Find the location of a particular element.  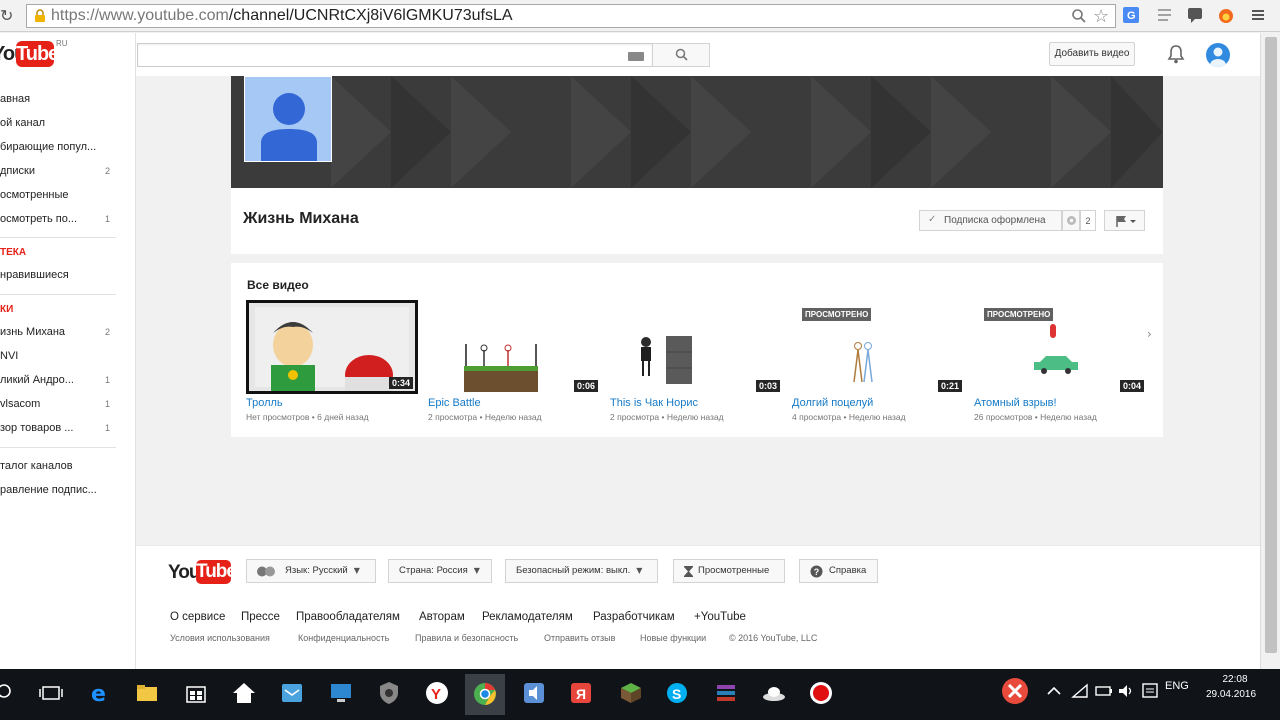

notification-app-icon is located at coordinates (1015, 691).